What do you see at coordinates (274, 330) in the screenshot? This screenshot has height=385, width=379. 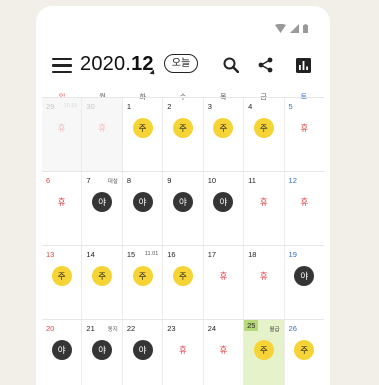 I see `day-note: 월급` at bounding box center [274, 330].